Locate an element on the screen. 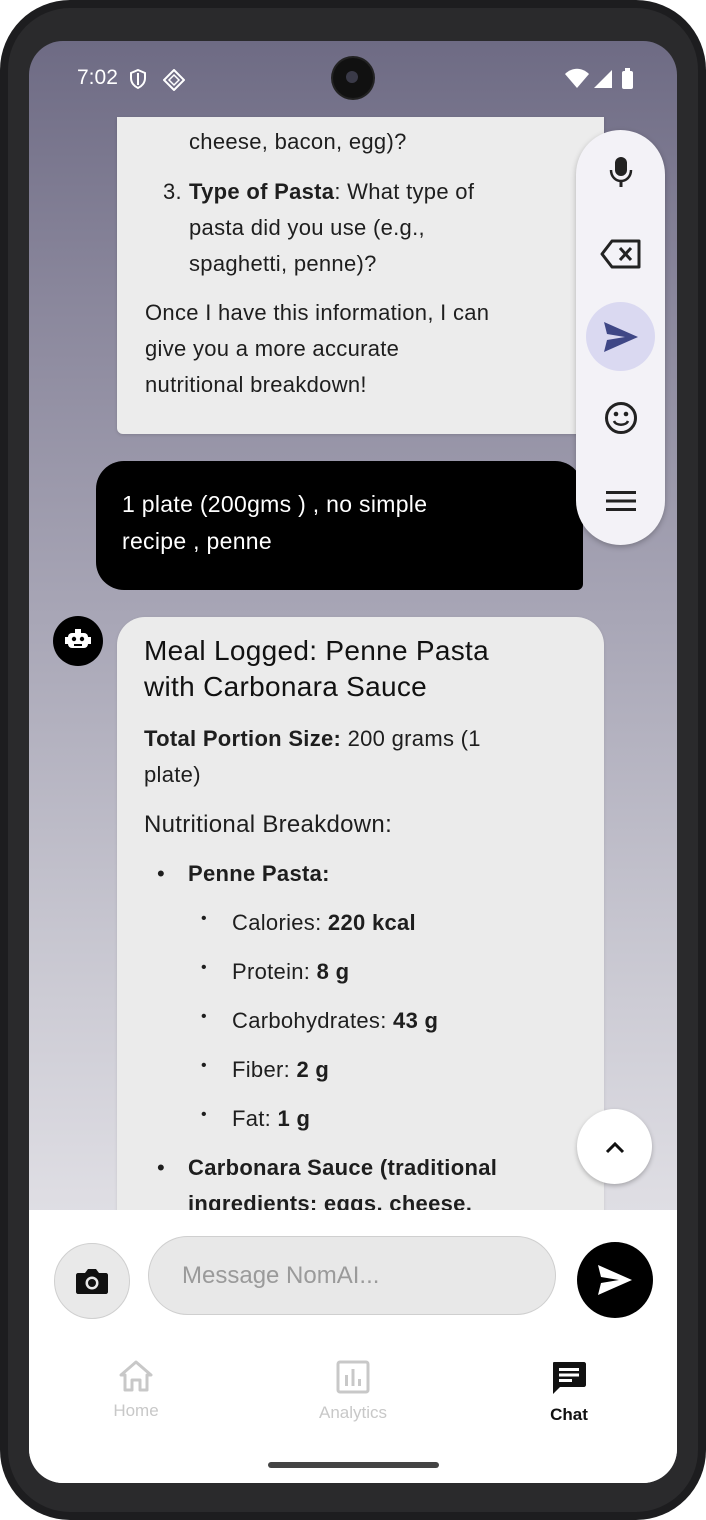 The width and height of the screenshot is (706, 1520). nav-chat: Chat is located at coordinates (569, 1392).